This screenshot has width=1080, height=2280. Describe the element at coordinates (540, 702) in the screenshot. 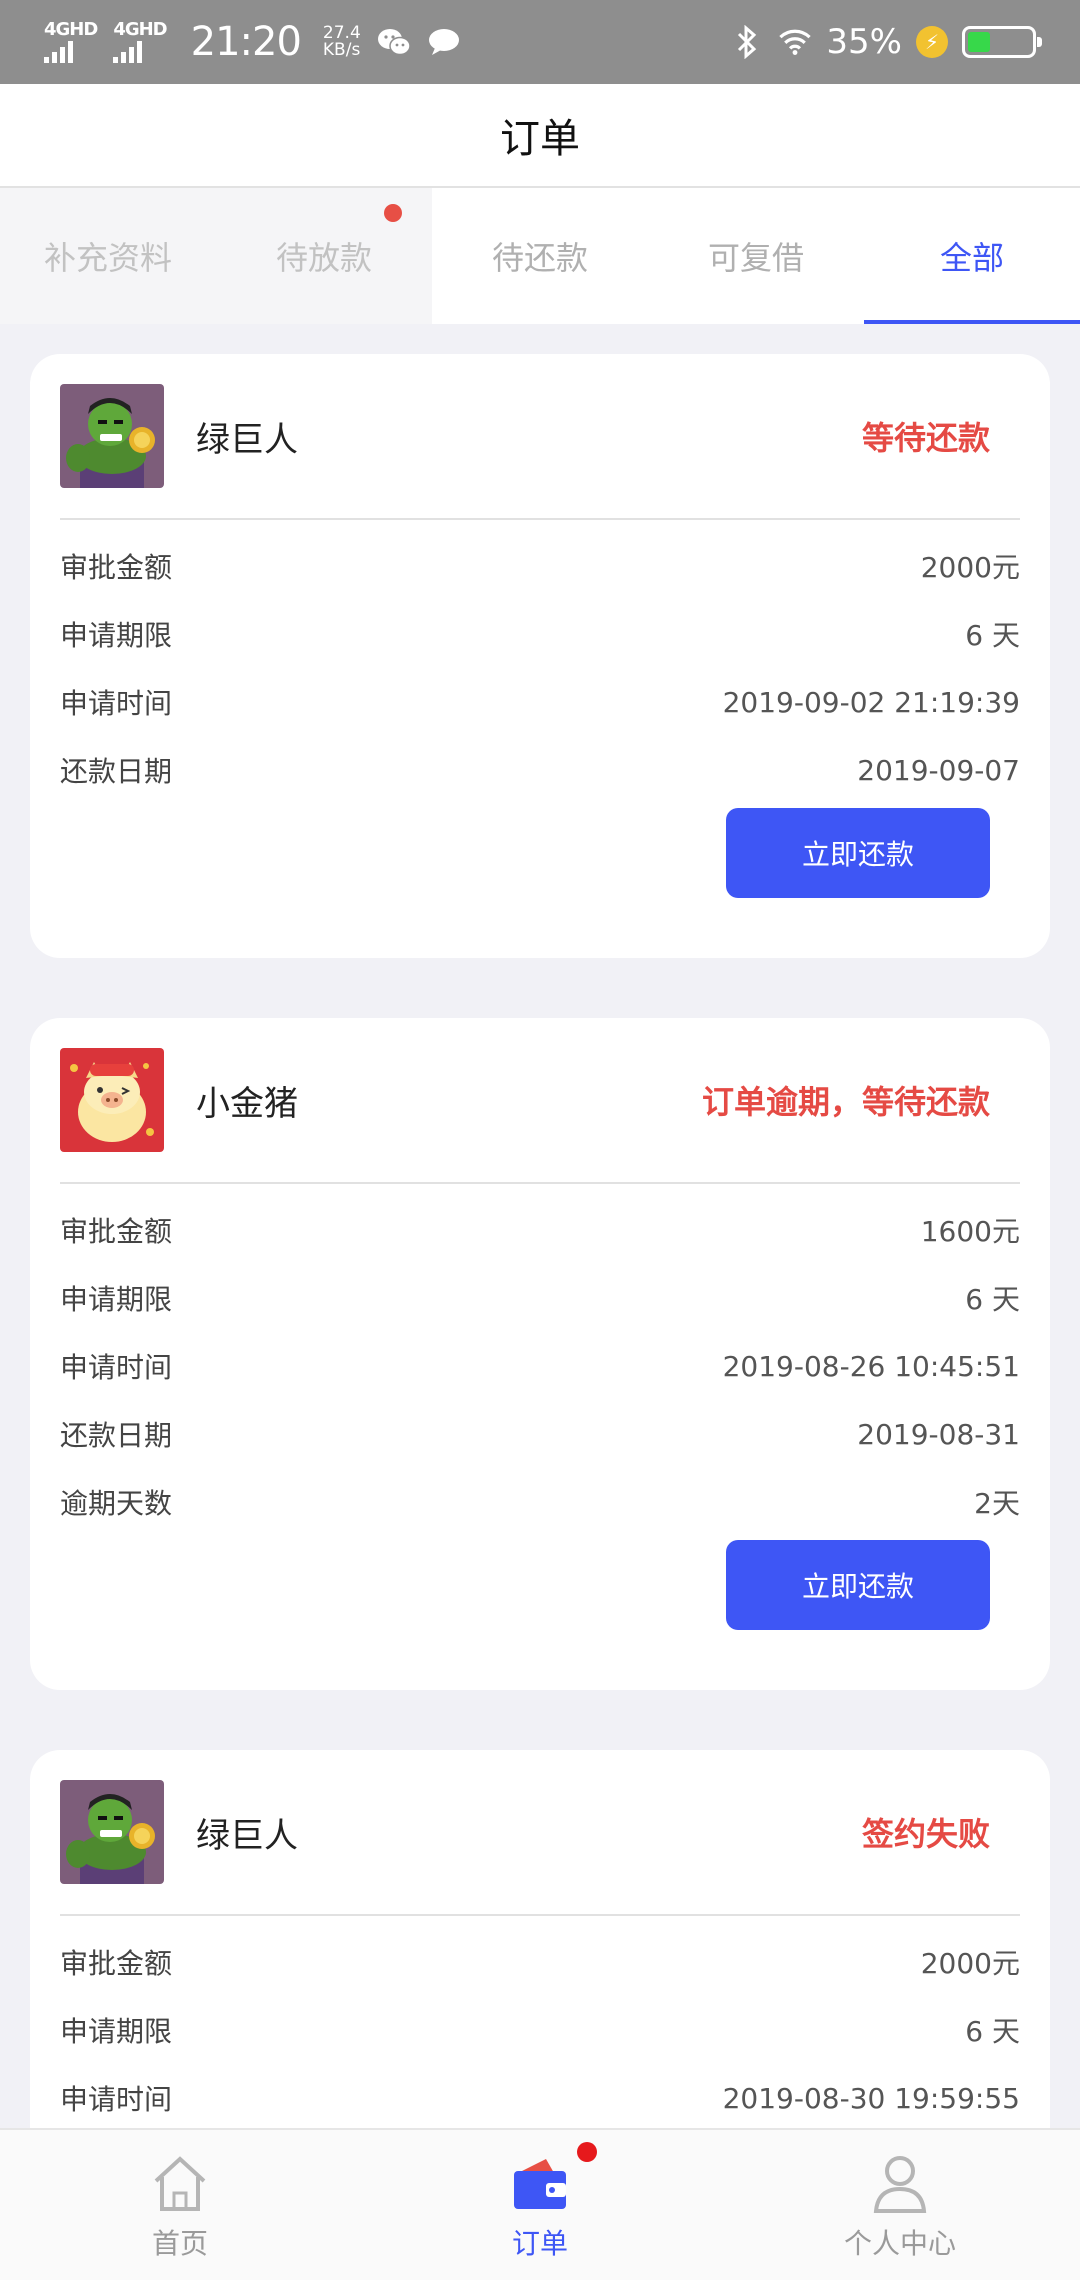

I see `detail-row: 申请时间 2019-09-02 21:19:39` at that location.